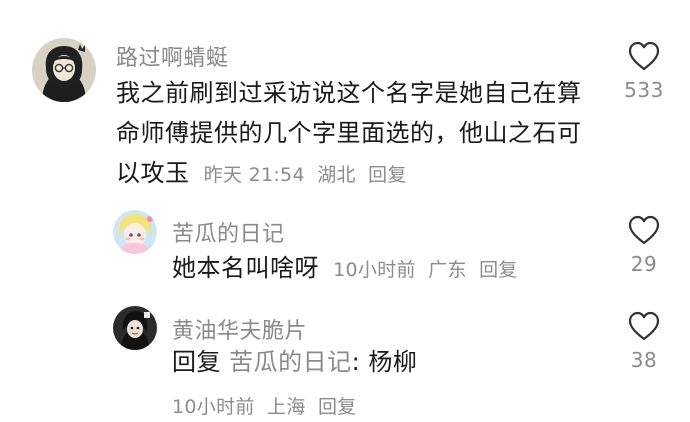  I want to click on like-button: 38, so click(644, 341).